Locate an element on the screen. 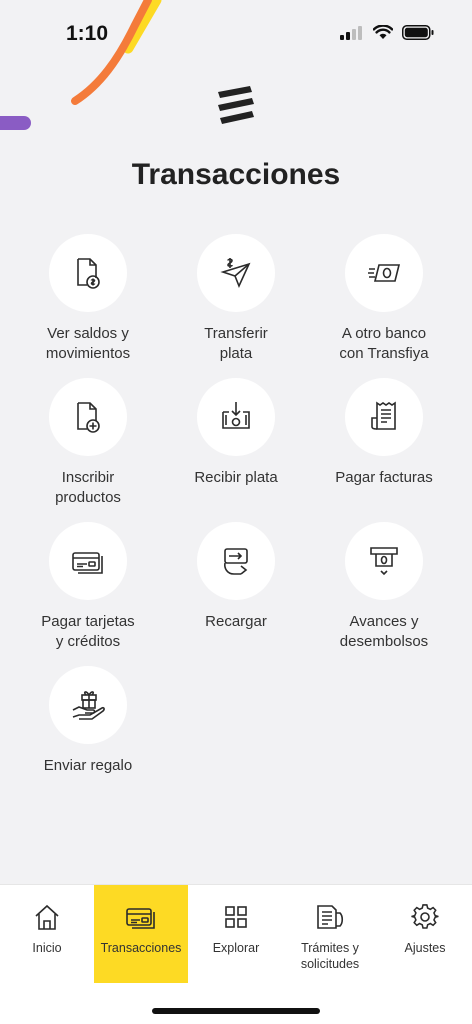 This screenshot has height=1024, width=472. nav-item-inicio: Inicio is located at coordinates (47, 934).